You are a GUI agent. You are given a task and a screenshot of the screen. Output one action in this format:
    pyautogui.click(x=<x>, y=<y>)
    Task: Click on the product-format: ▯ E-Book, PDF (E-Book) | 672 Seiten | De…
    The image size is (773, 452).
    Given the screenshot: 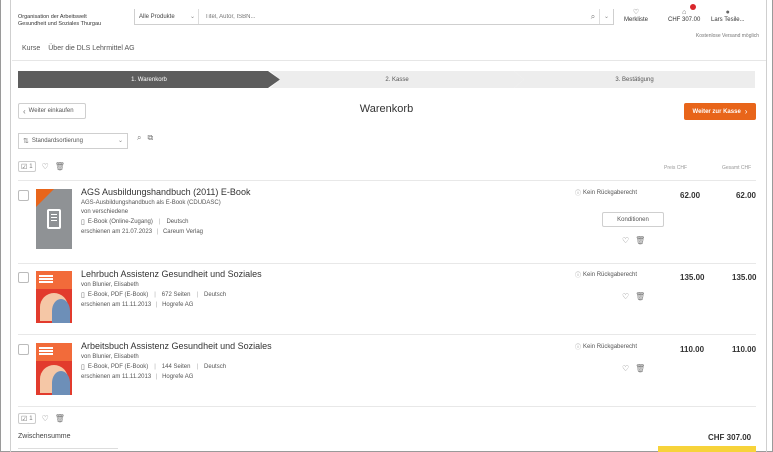 What is the action you would take?
    pyautogui.click(x=316, y=295)
    